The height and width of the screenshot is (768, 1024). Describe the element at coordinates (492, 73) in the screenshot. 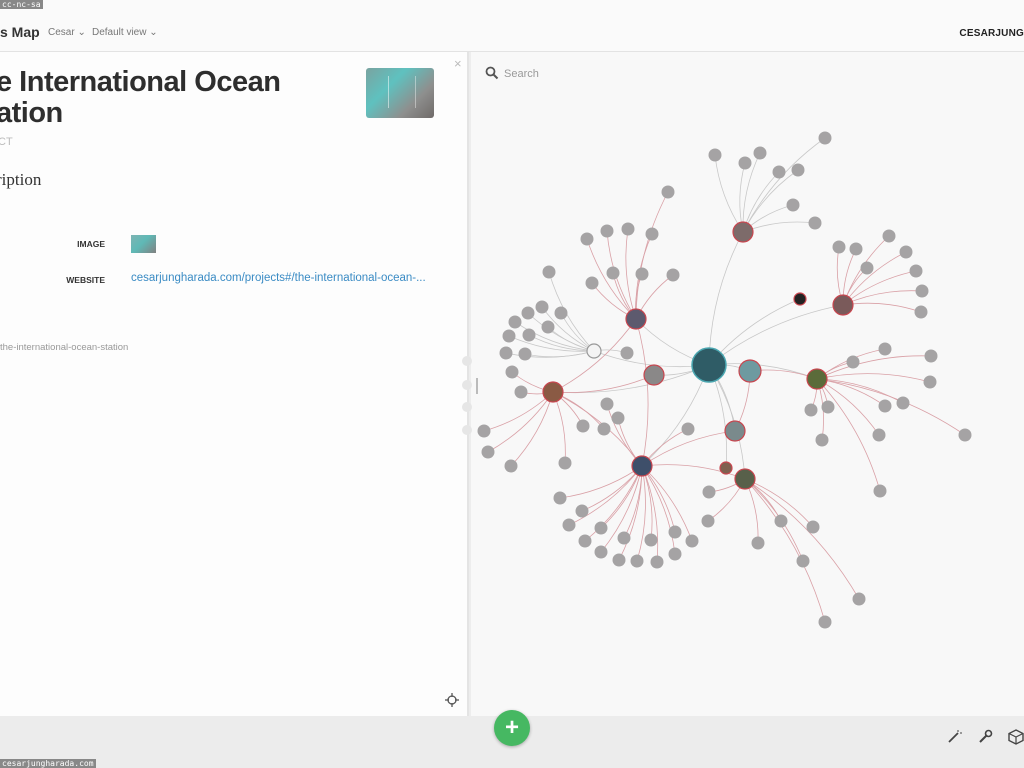

I see `search-icon` at that location.